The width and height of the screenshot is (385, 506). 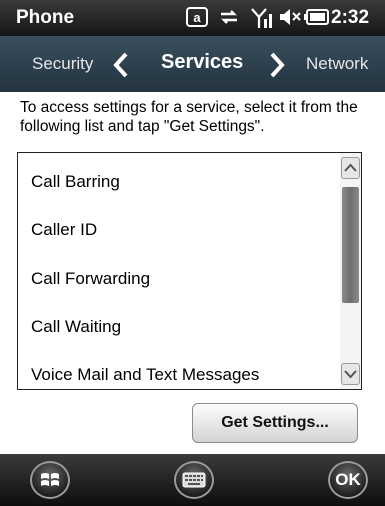 What do you see at coordinates (350, 245) in the screenshot?
I see `scroll-thumb` at bounding box center [350, 245].